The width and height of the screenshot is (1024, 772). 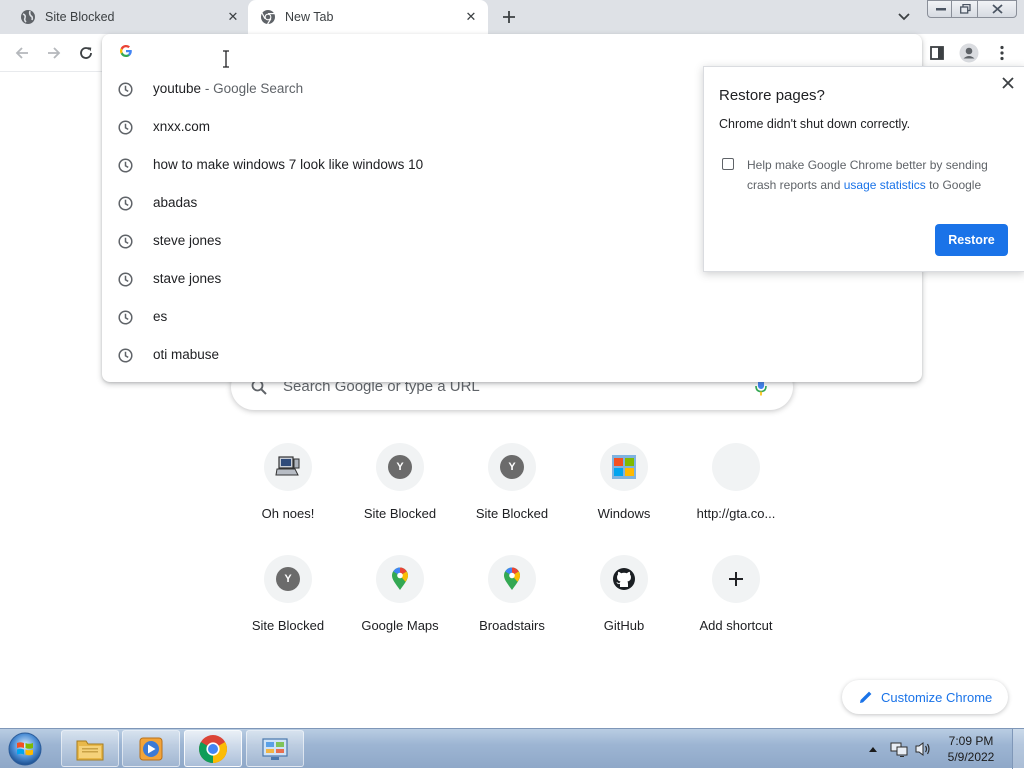 I want to click on suggestion-text: stave jones, so click(x=187, y=278).